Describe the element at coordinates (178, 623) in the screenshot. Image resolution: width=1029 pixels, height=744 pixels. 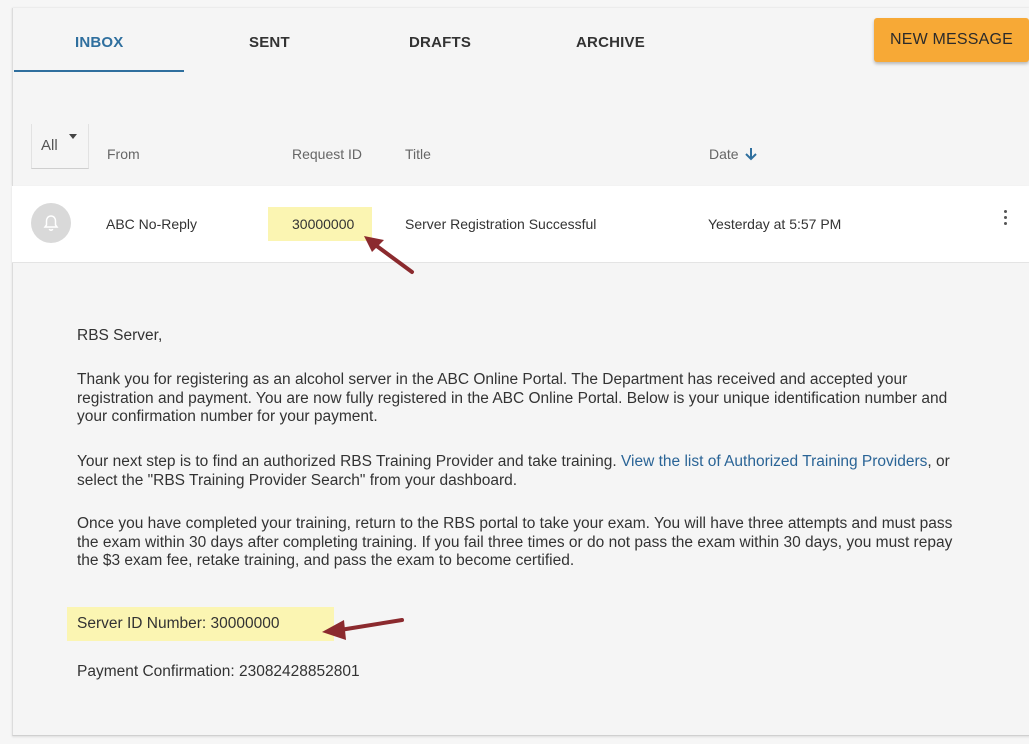
I see `server-id-number: Server ID Number: 30000000` at that location.